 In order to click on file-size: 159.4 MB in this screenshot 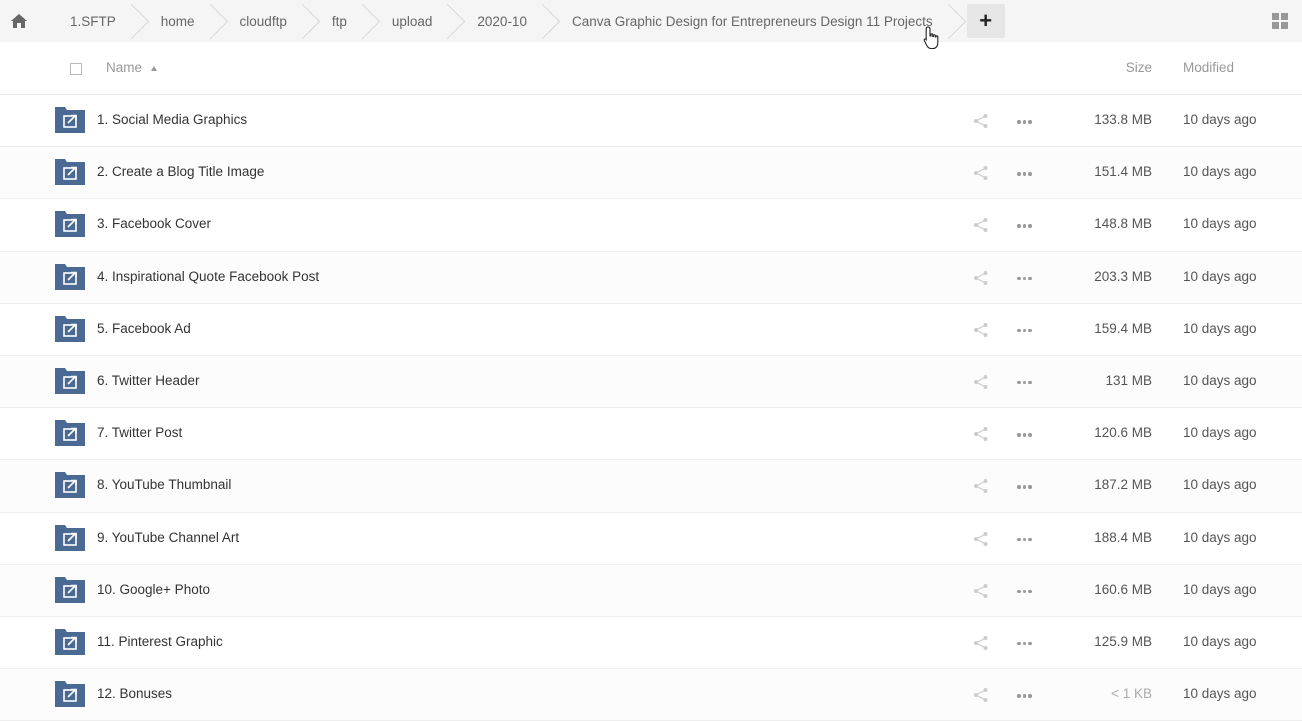, I will do `click(1123, 328)`.